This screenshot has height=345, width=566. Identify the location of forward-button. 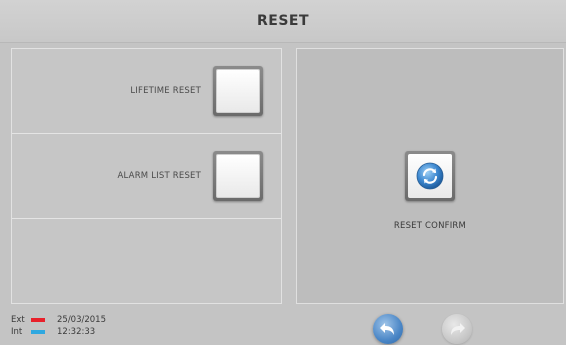
(457, 329).